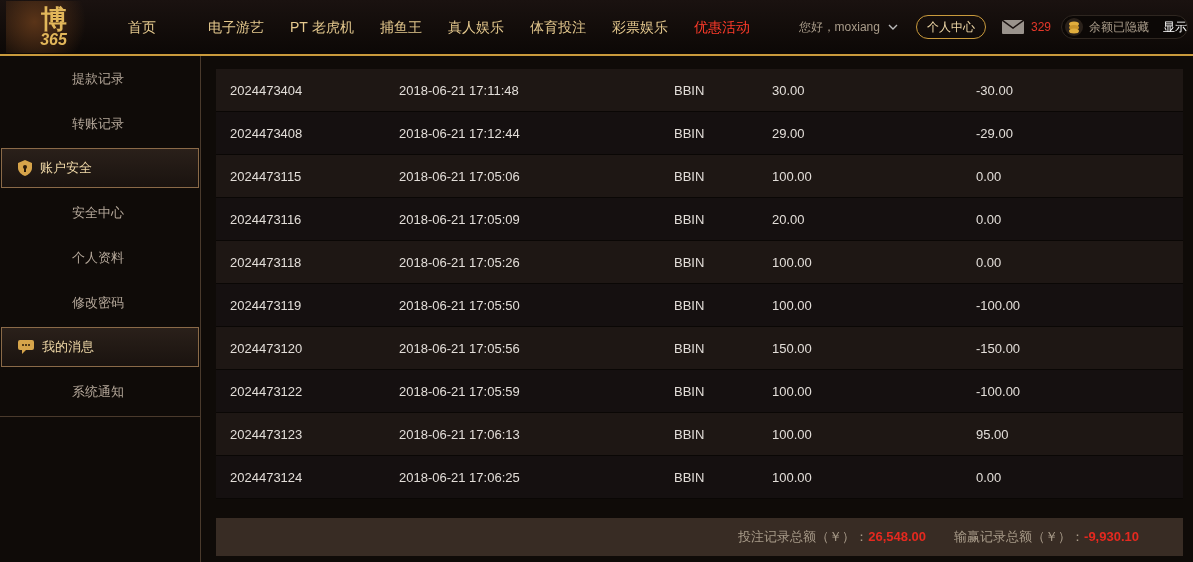 The image size is (1193, 562). Describe the element at coordinates (459, 176) in the screenshot. I see `table-cell: 2018-06-21 17:05:06` at that location.